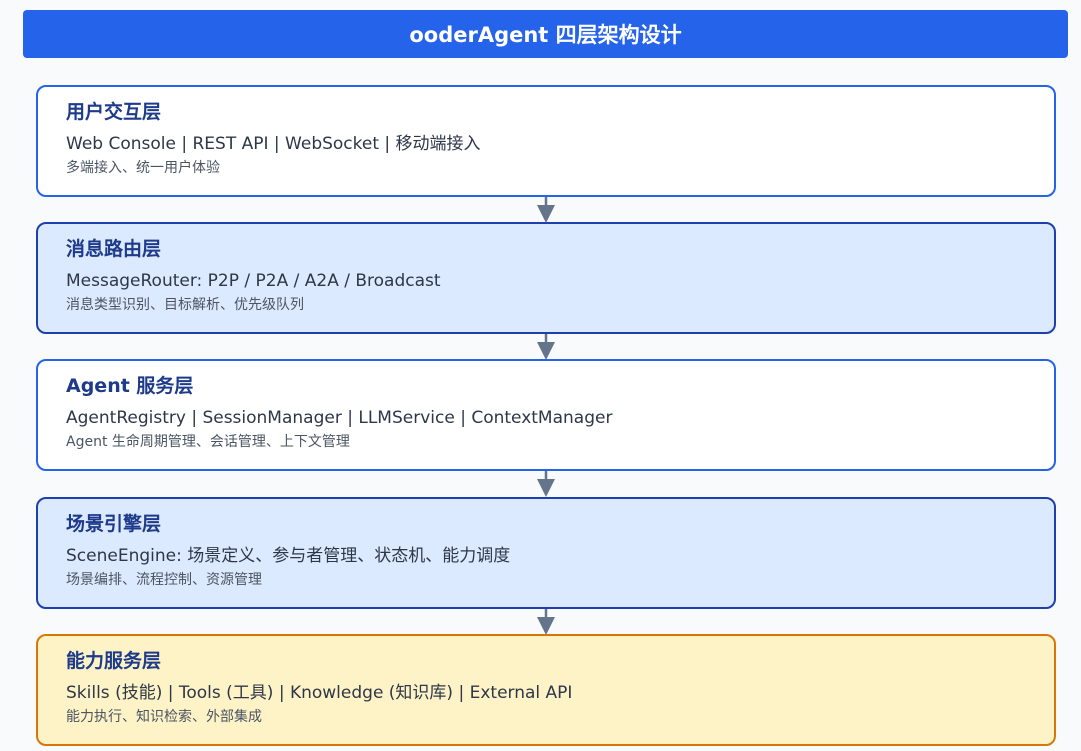 The height and width of the screenshot is (751, 1081). I want to click on layer-title: 用户交互层, so click(114, 112).